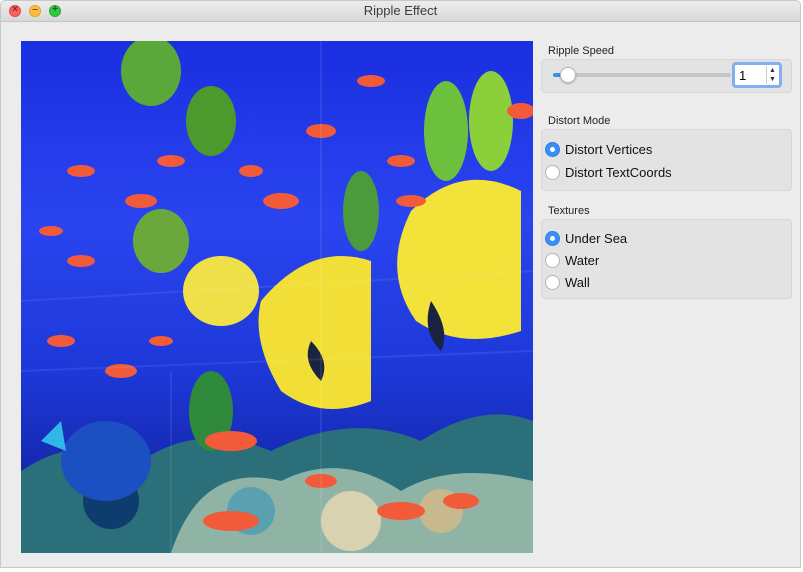 The width and height of the screenshot is (803, 572). Describe the element at coordinates (618, 172) in the screenshot. I see `radio-label: Distort TextCoords` at that location.